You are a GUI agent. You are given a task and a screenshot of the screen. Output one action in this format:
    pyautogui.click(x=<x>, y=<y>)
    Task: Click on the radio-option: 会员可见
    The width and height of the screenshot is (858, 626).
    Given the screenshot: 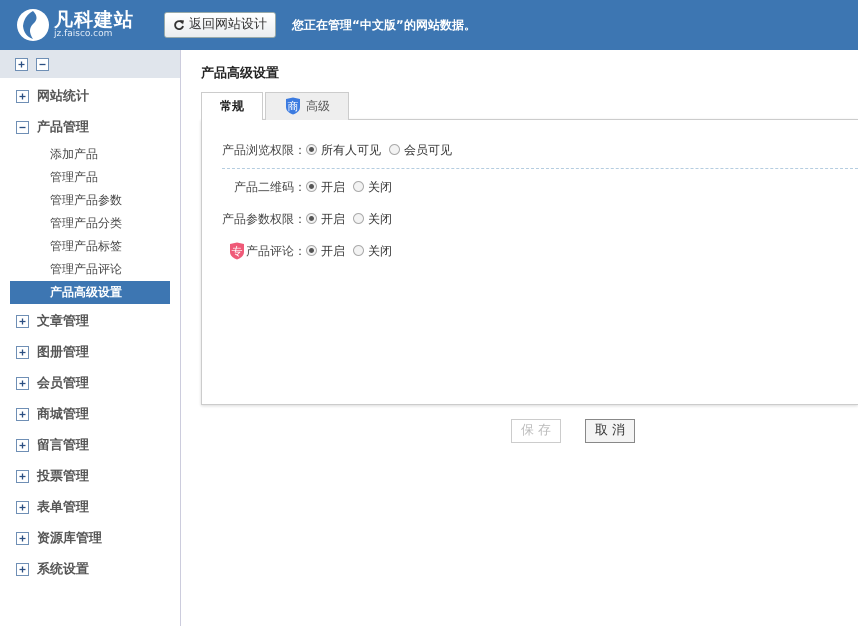 What is the action you would take?
    pyautogui.click(x=420, y=149)
    